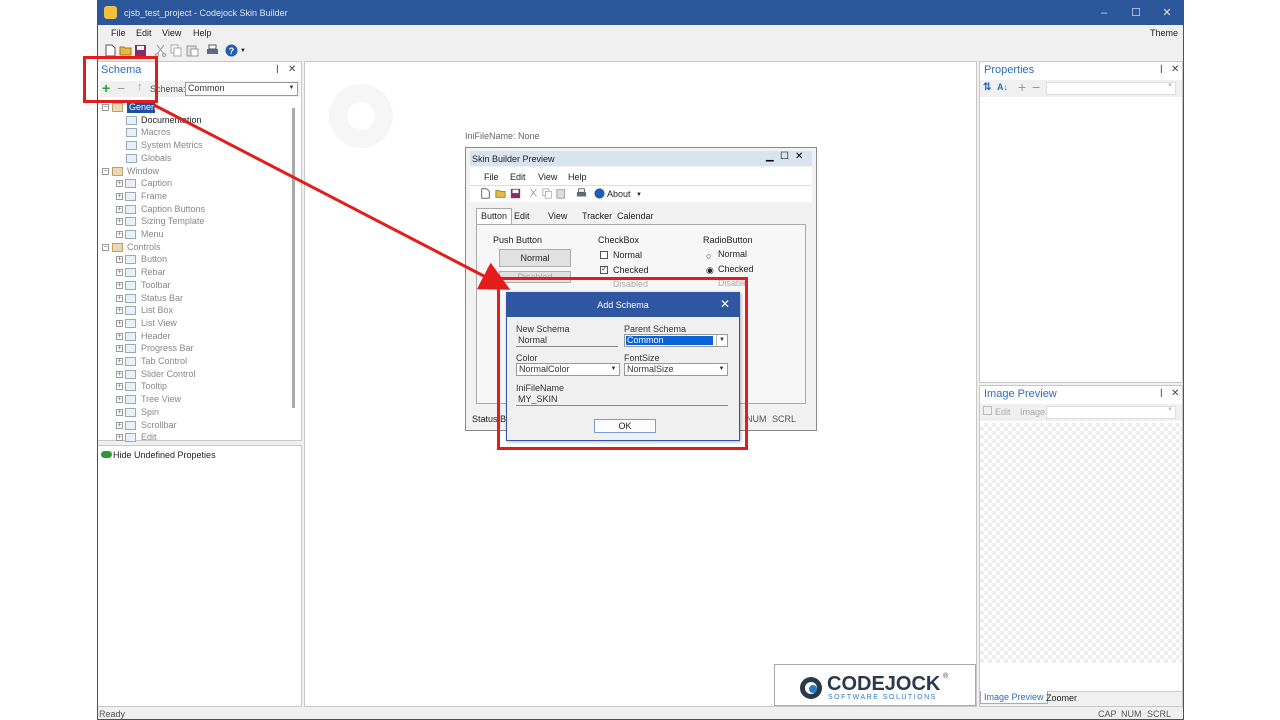 The width and height of the screenshot is (1280, 720). I want to click on annotation-arrow, so click(332, 196).